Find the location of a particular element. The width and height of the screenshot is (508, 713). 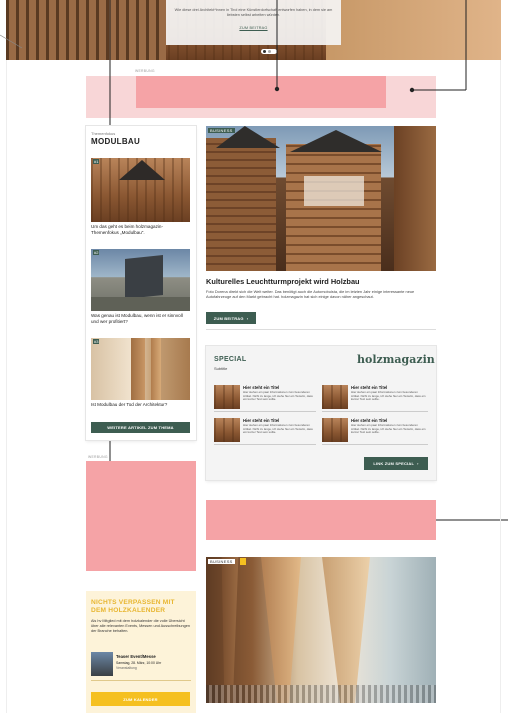

focus-item-2-num: #2 is located at coordinates (96, 252).